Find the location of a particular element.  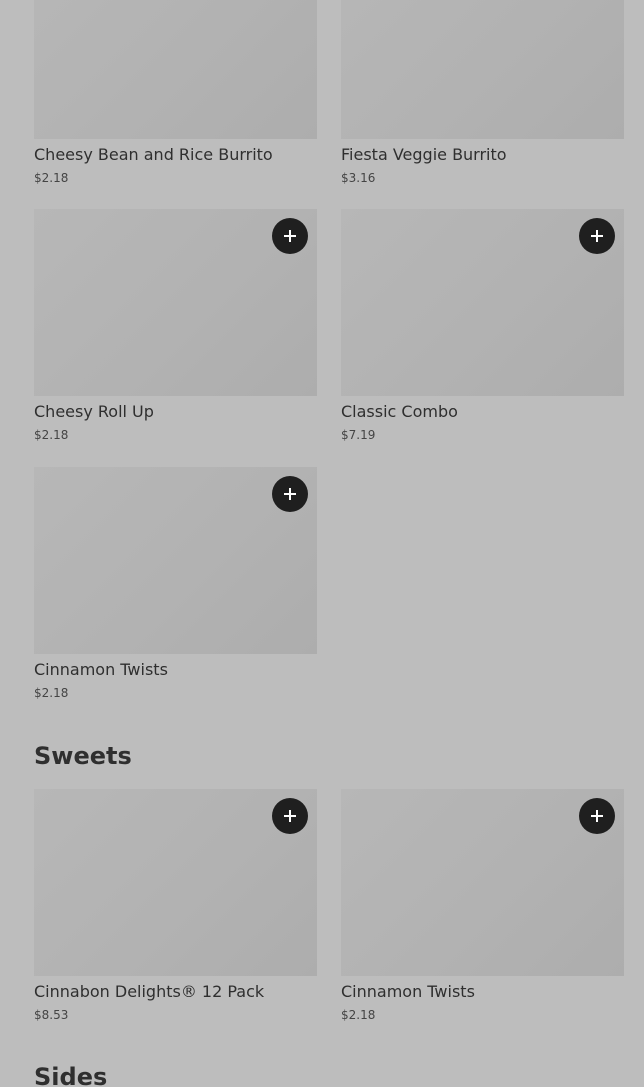

section-title: Sides is located at coordinates (71, 1075).